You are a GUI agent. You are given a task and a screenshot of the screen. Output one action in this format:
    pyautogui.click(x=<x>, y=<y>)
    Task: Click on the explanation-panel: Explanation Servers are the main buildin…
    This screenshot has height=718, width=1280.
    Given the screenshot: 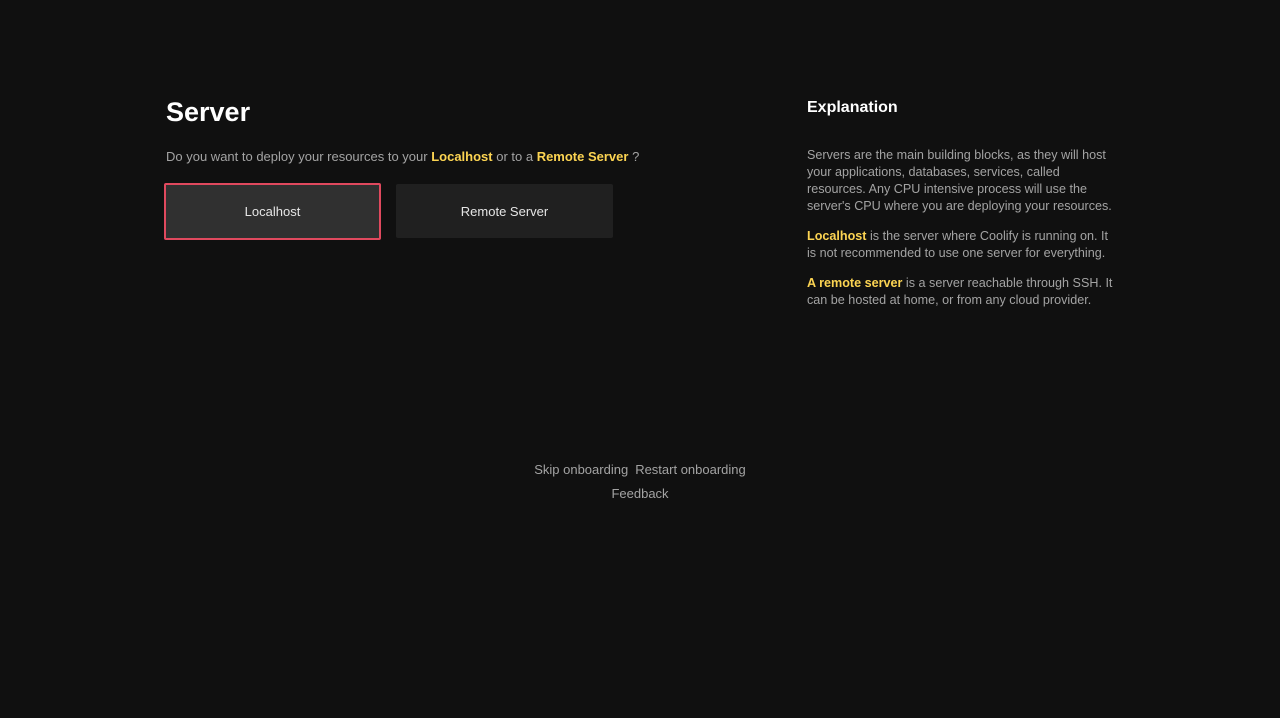 What is the action you would take?
    pyautogui.click(x=961, y=203)
    